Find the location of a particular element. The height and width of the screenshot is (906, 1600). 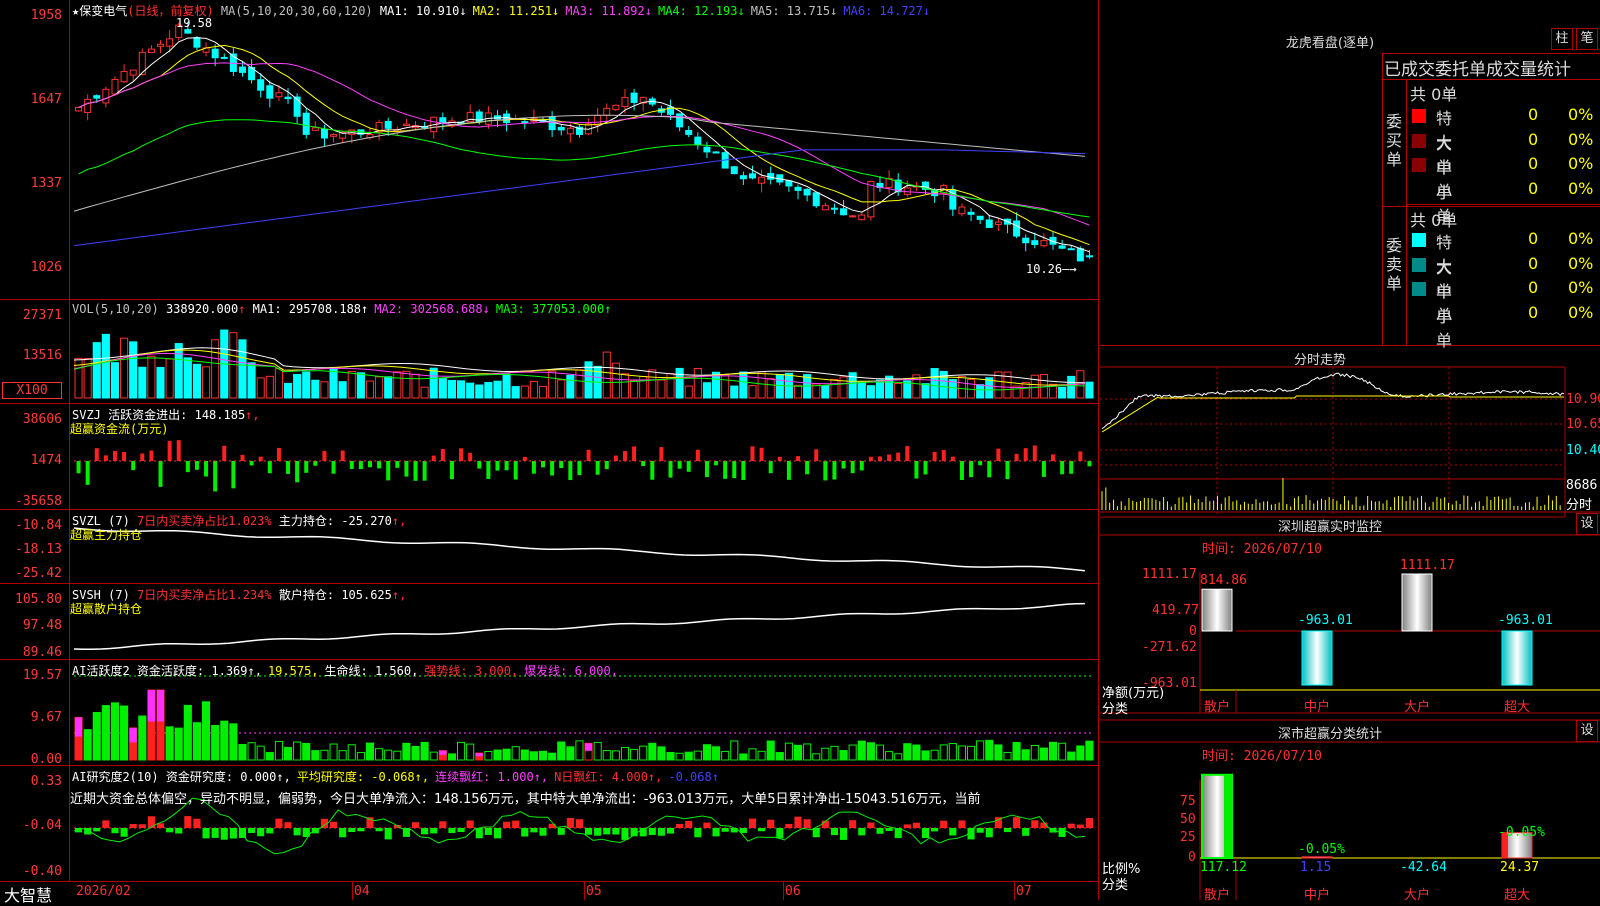

svzj-ylabel-2: 1474 is located at coordinates (46, 460).